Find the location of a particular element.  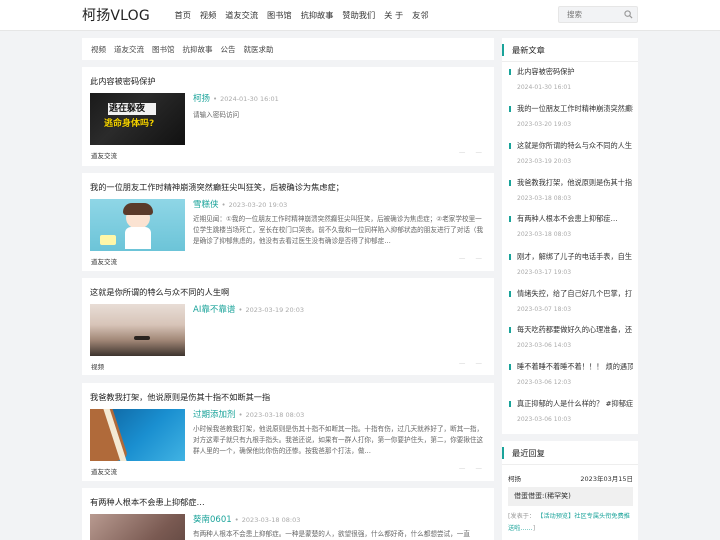

post-date: 2024-01-30 16:01 is located at coordinates (249, 99).